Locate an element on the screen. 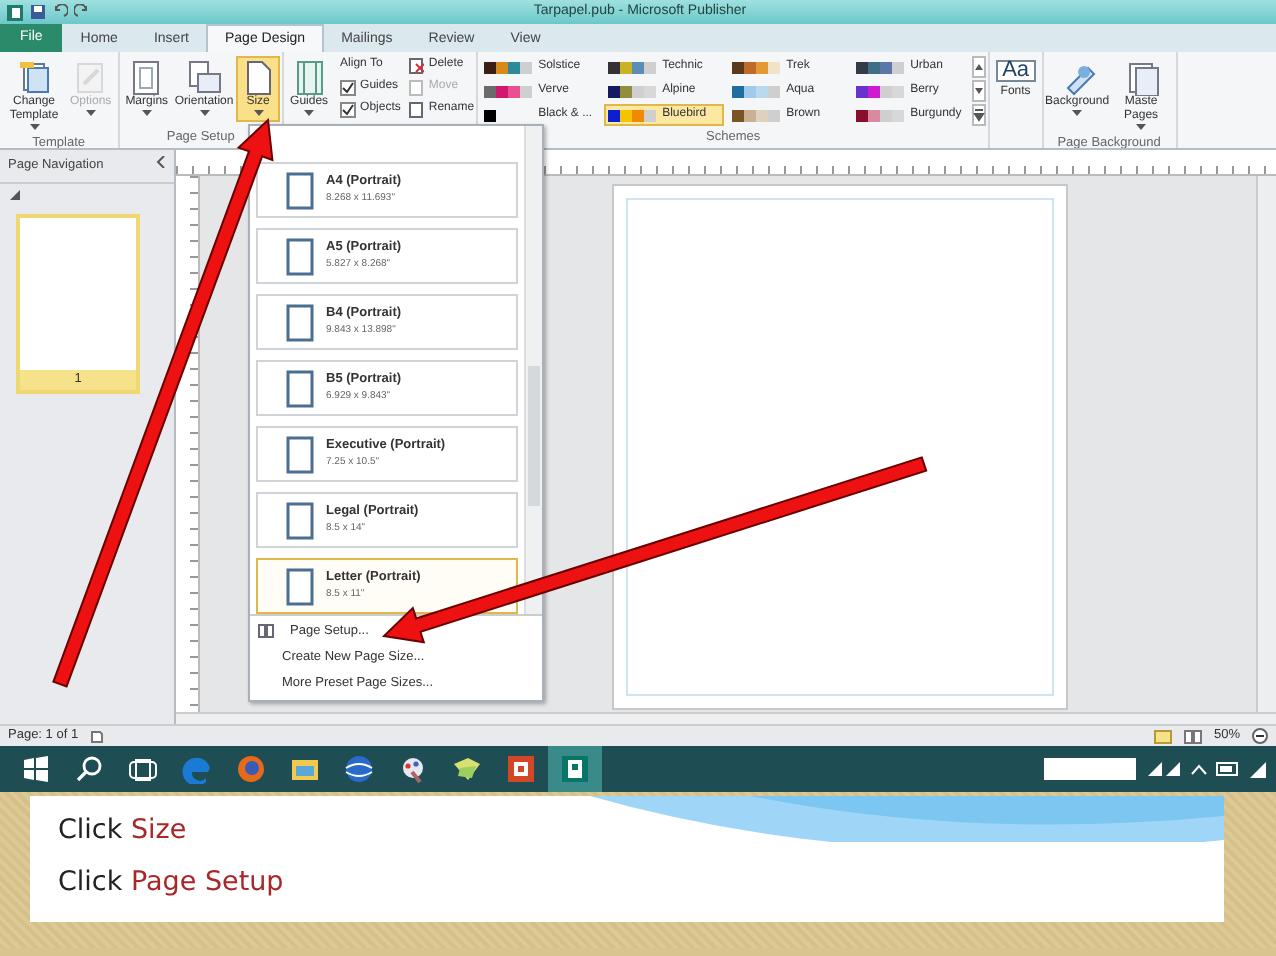  scroll-up-icon is located at coordinates (979, 67).